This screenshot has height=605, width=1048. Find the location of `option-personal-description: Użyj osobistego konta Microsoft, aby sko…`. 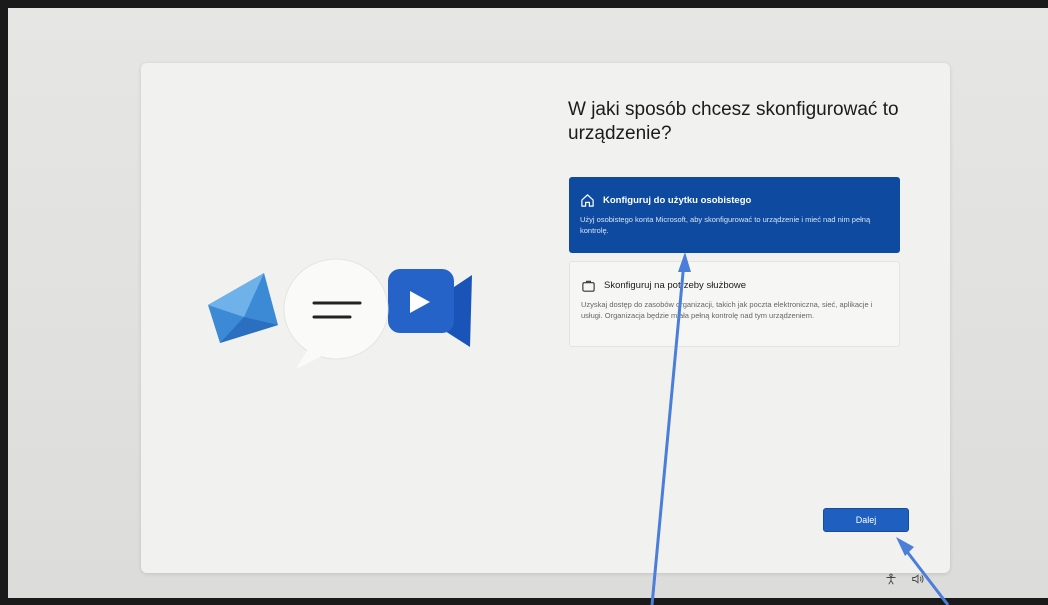

option-personal-description: Użyj osobistego konta Microsoft, aby sko… is located at coordinates (725, 225).